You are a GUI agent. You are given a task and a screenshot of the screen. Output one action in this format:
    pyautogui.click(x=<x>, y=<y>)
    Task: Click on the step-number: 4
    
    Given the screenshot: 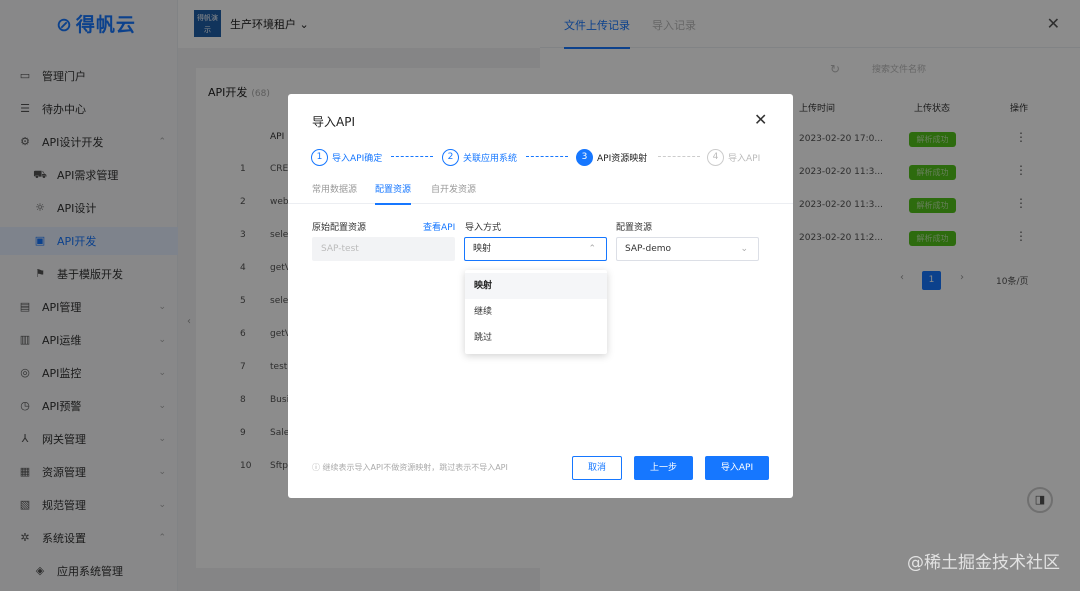 What is the action you would take?
    pyautogui.click(x=715, y=157)
    